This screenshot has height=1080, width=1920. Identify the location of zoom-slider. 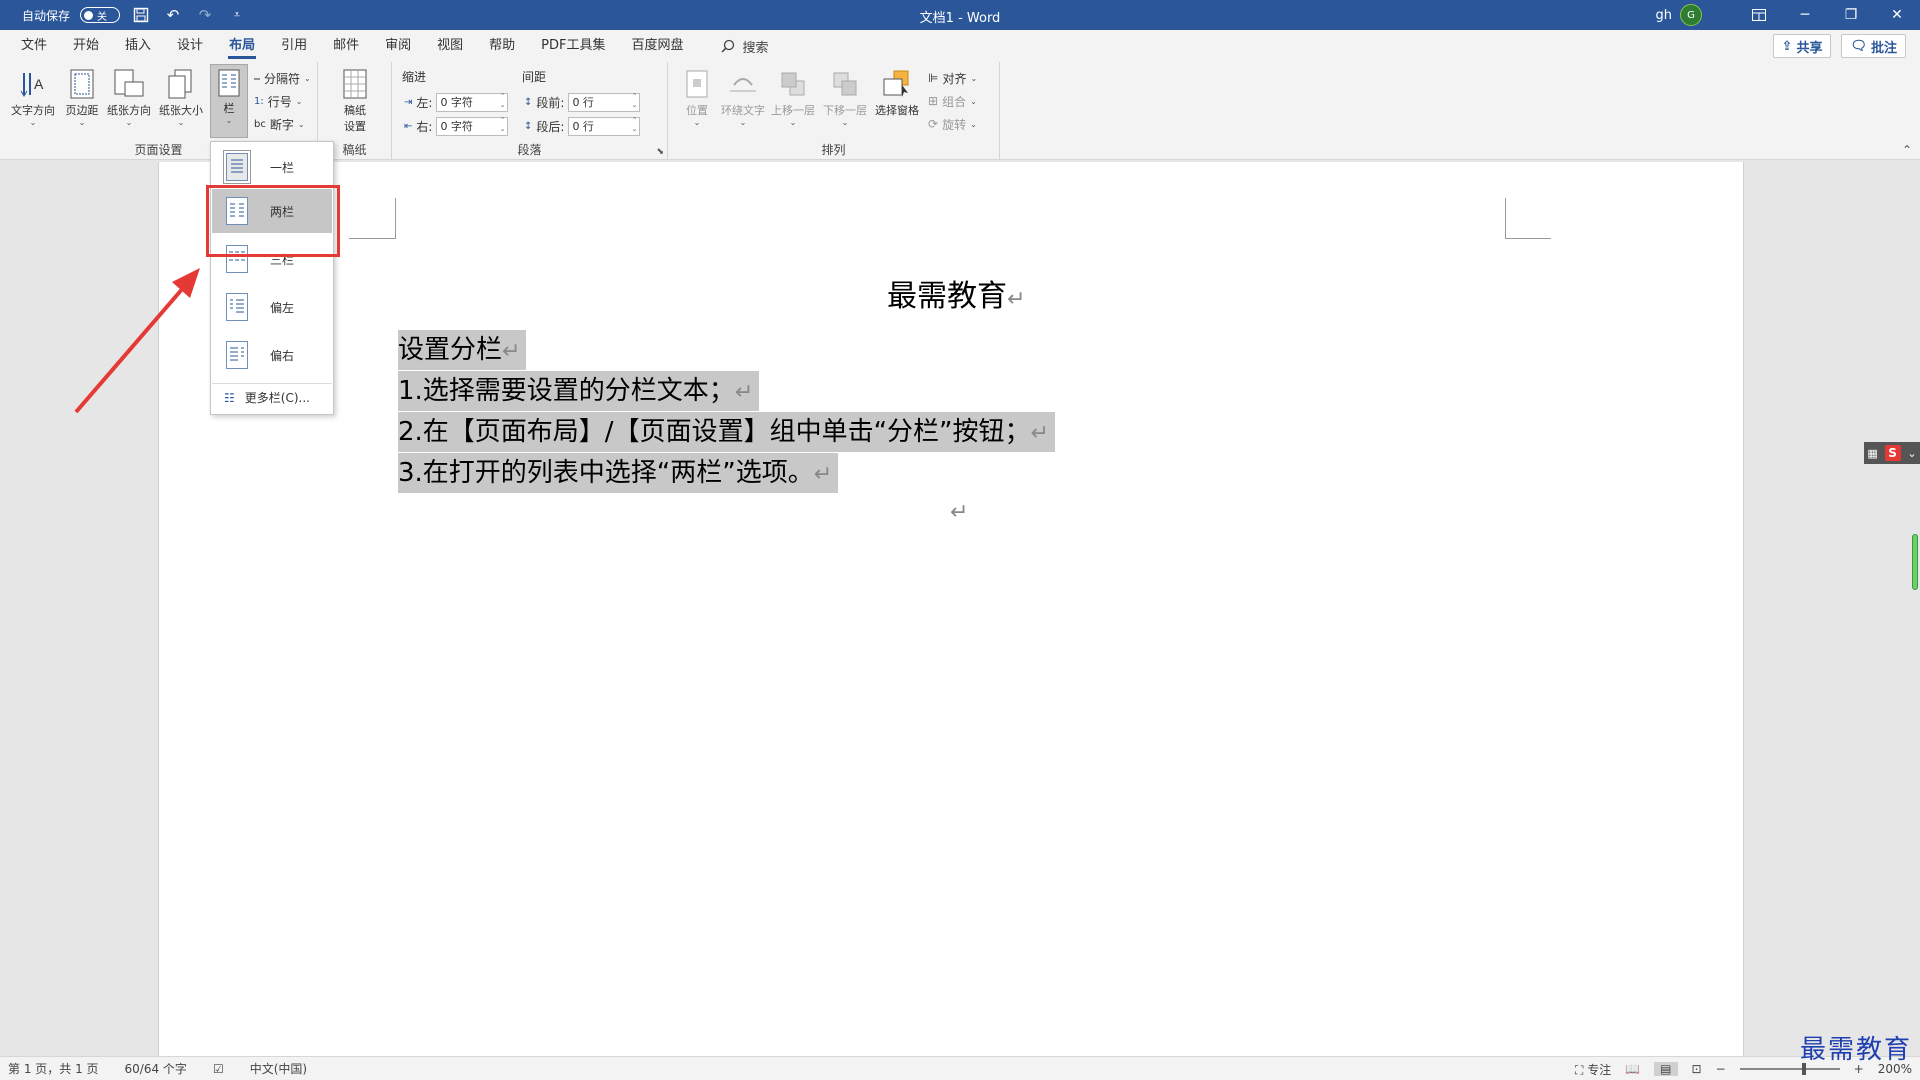
(1789, 1069).